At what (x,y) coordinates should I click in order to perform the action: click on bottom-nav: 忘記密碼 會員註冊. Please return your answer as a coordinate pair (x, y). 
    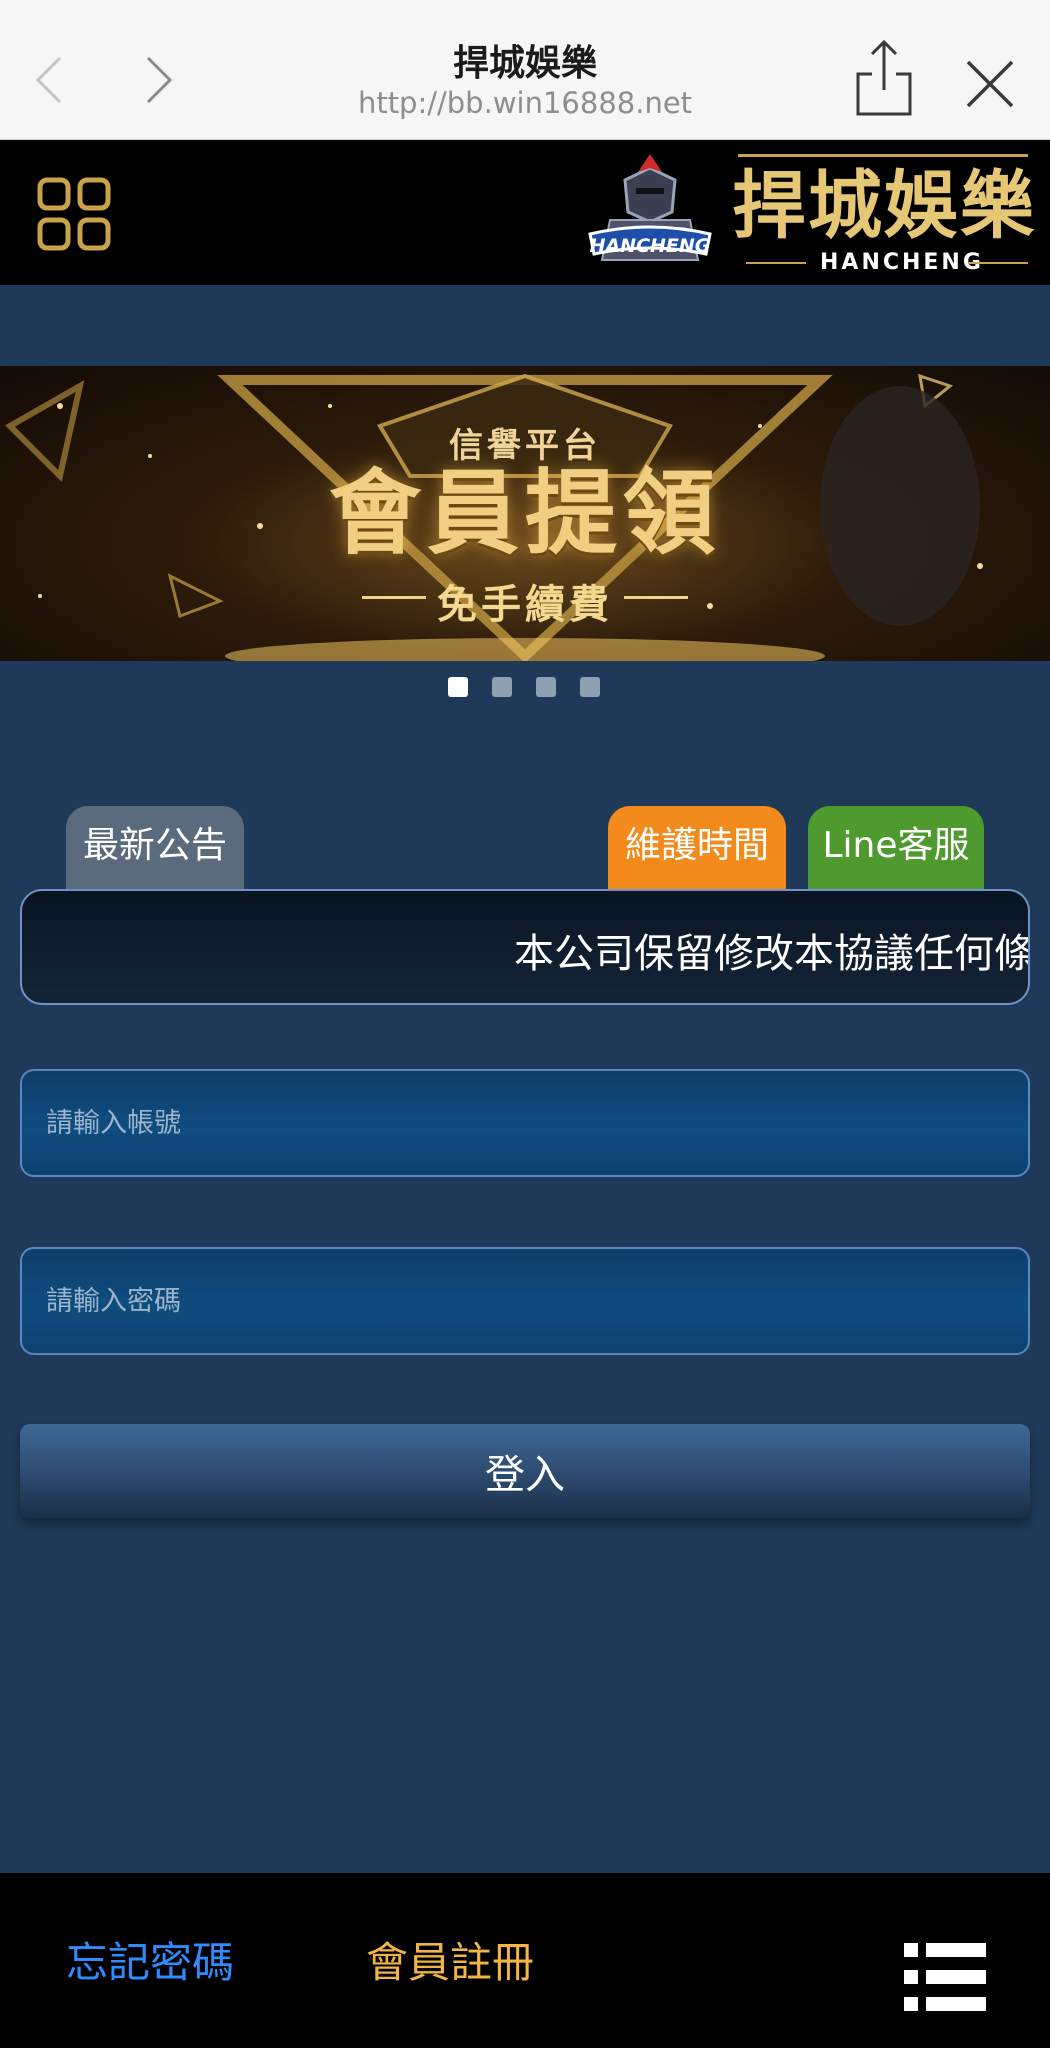
    Looking at the image, I should click on (525, 1960).